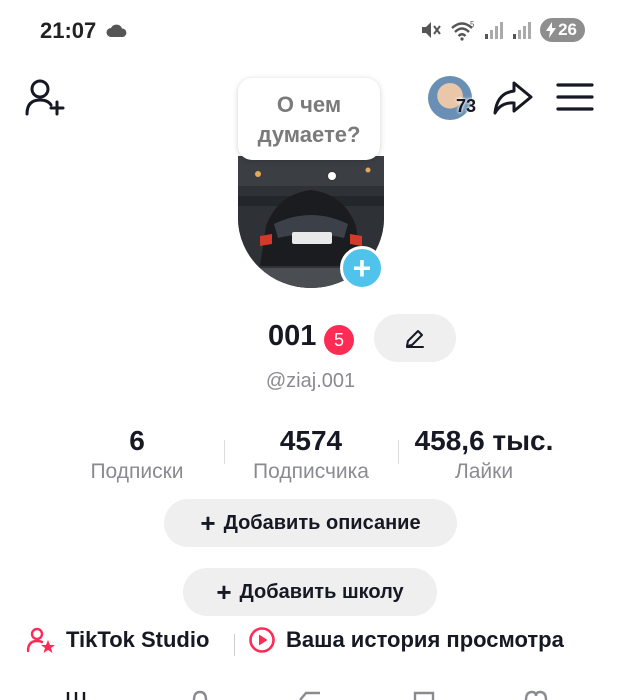 This screenshot has height=700, width=621. I want to click on grid-icon, so click(76, 695).